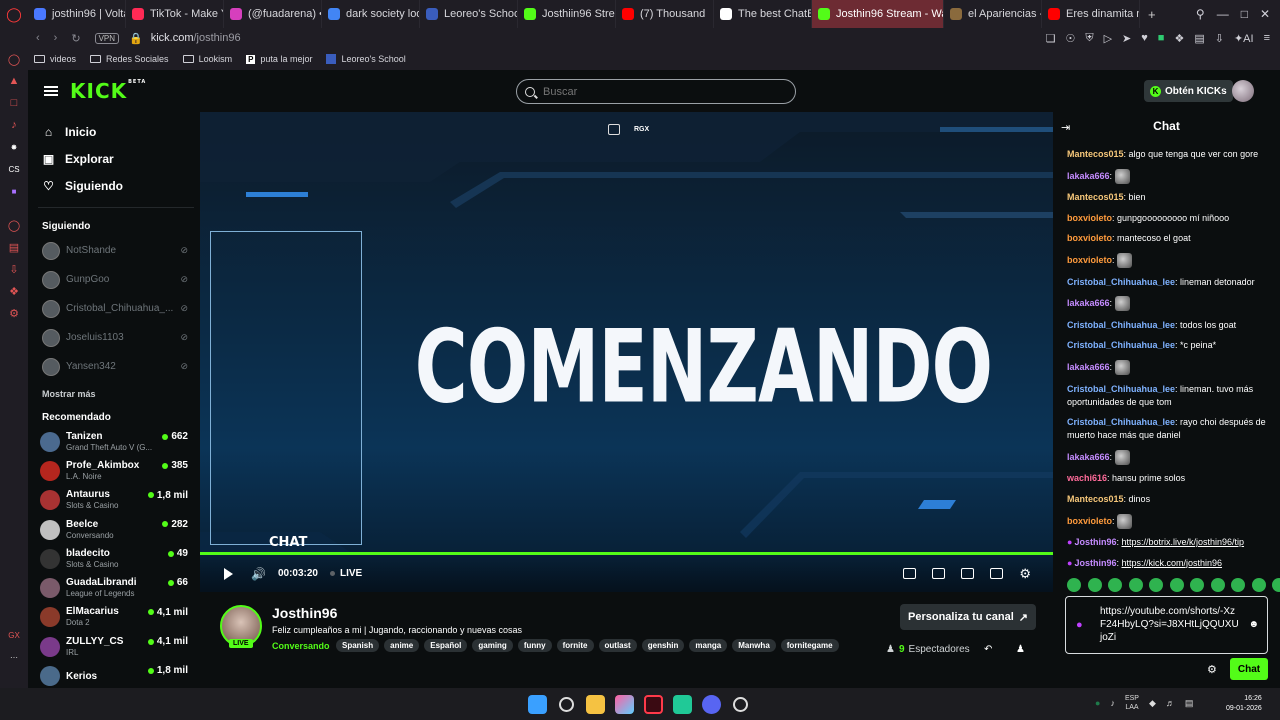 This screenshot has width=1280, height=720. What do you see at coordinates (358, 645) in the screenshot?
I see `stream-tag: Spanish` at bounding box center [358, 645].